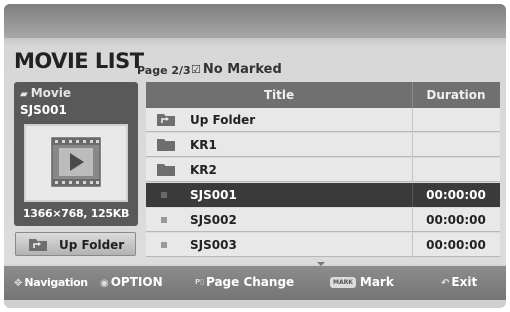 The width and height of the screenshot is (510, 312). Describe the element at coordinates (18, 283) in the screenshot. I see `navigation-arrows-icon: ✥` at that location.